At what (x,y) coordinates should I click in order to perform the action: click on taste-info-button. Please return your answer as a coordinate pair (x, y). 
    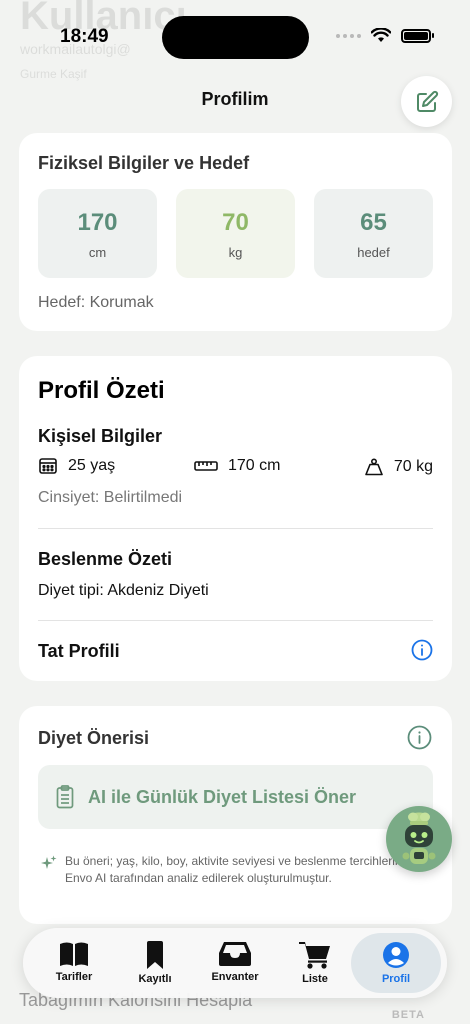
    Looking at the image, I should click on (422, 652).